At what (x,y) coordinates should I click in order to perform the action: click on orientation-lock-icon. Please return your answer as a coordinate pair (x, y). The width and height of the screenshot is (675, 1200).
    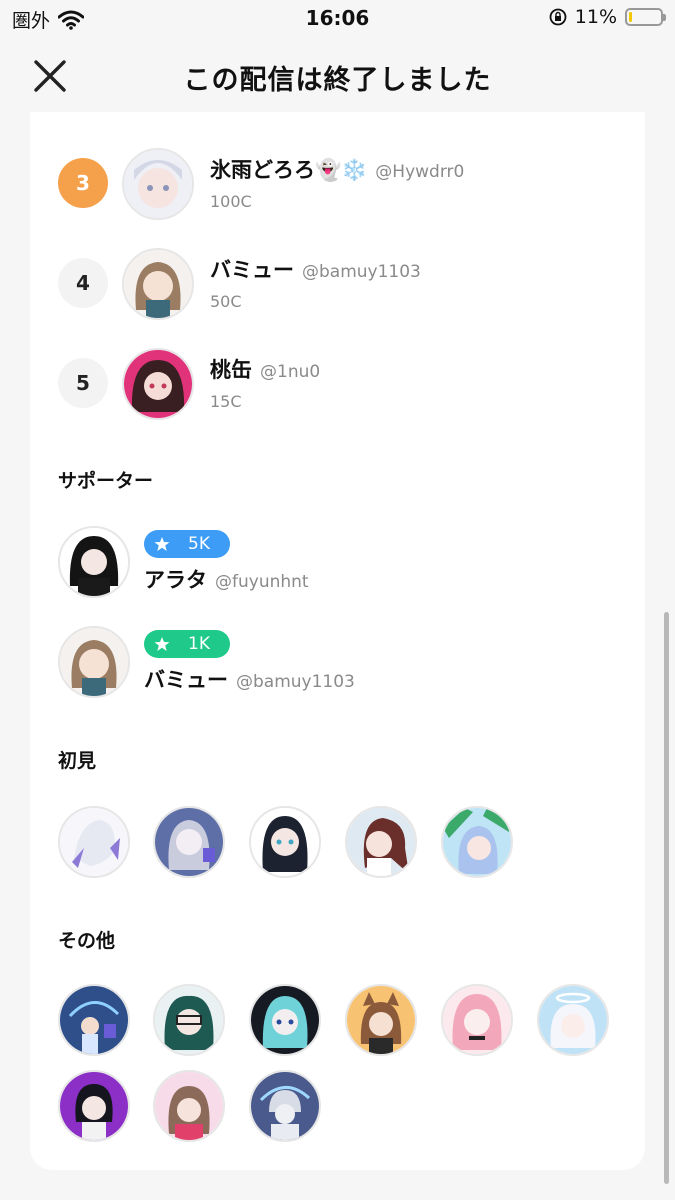
    Looking at the image, I should click on (558, 17).